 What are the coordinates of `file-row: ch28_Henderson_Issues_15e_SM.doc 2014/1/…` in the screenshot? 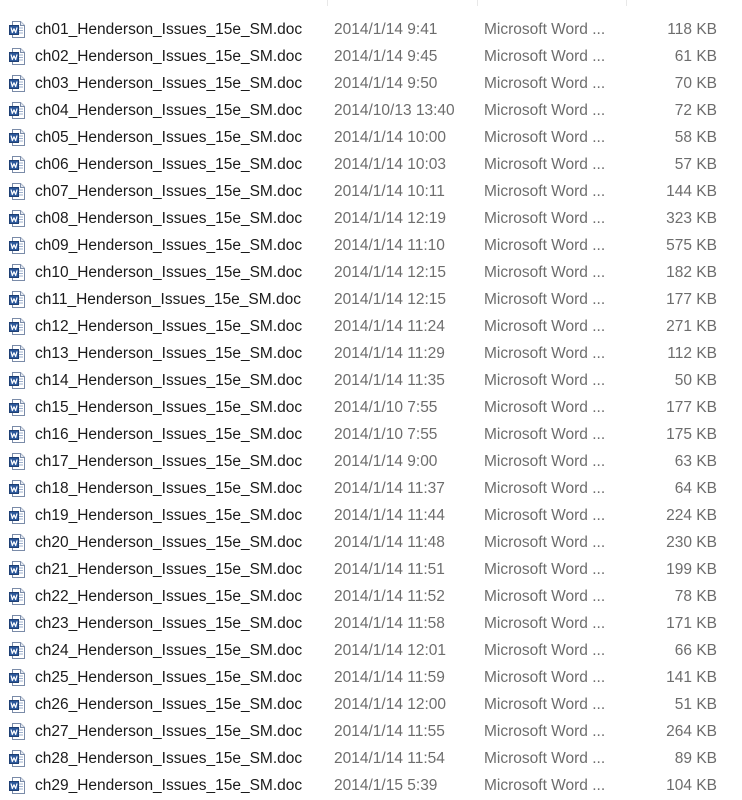 It's located at (371, 758).